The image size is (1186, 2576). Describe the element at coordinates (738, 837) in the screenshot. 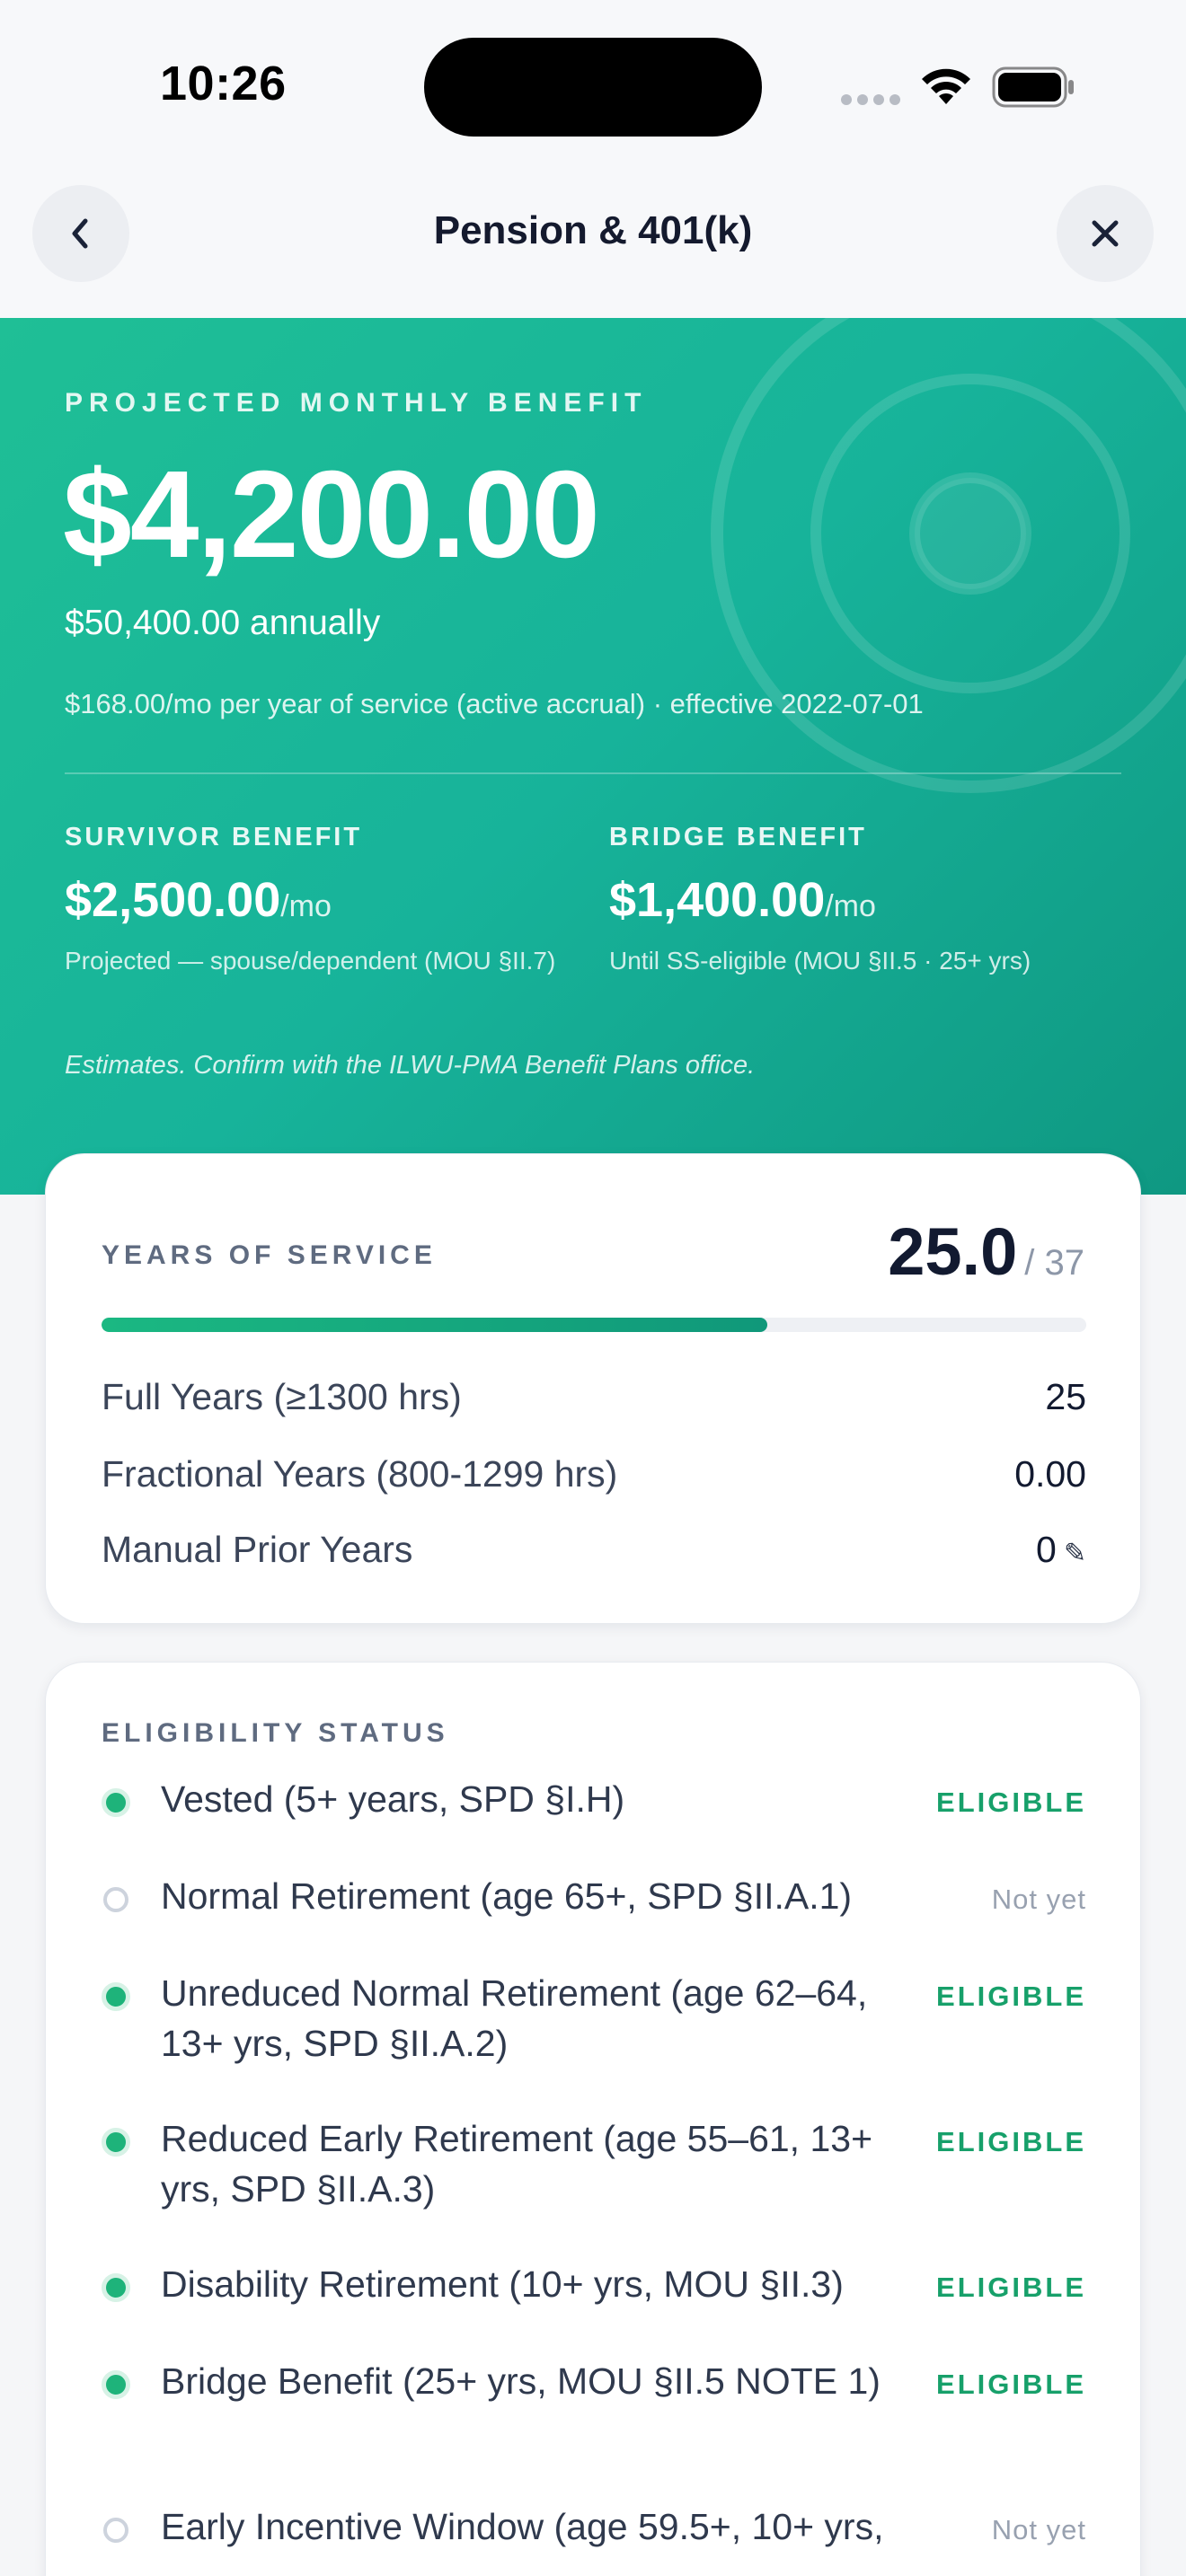

I see `bridge-benefit-label: BRIDGE BENEFIT` at that location.